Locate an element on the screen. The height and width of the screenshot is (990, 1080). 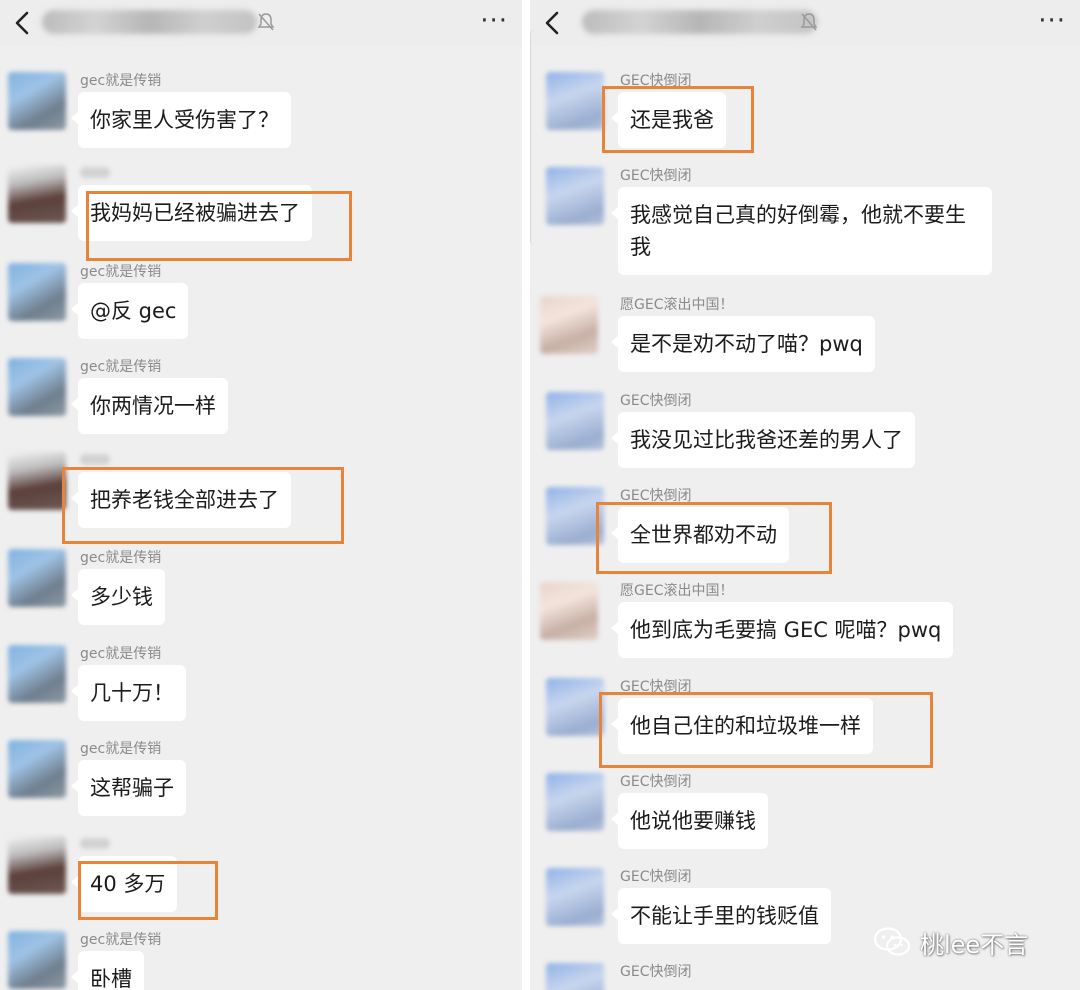
message-bubble: 卧槽 is located at coordinates (107, 970).